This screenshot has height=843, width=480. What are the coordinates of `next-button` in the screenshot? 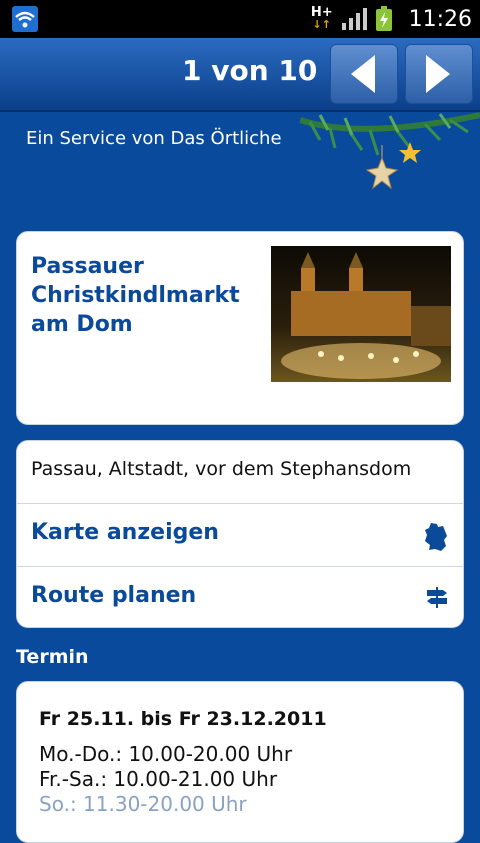 It's located at (439, 74).